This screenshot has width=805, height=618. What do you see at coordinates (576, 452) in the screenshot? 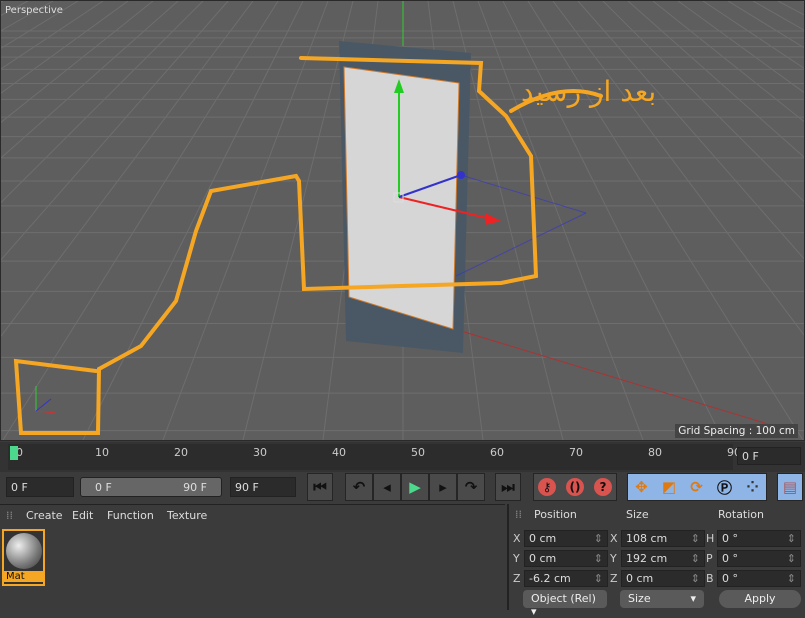
I see `tick-label: 70` at bounding box center [576, 452].